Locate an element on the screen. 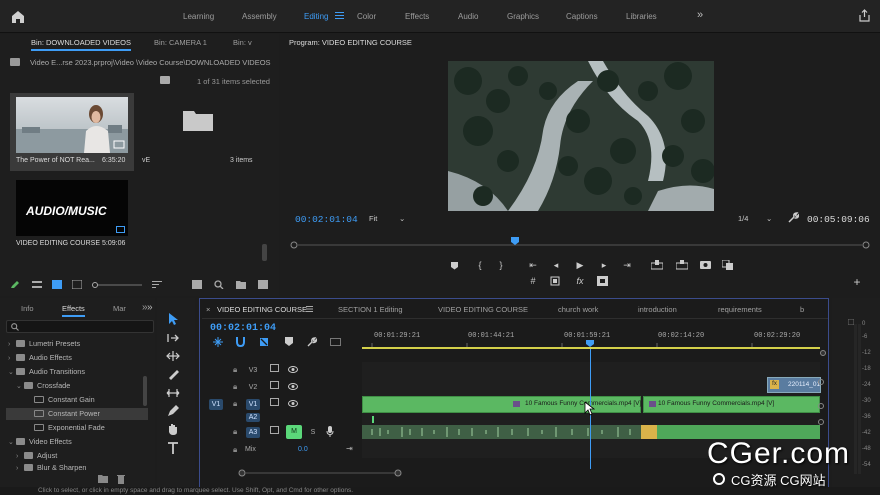 The height and width of the screenshot is (495, 880). clip-v1-commercials-a: 10 Famous Funny Commercials.mp4 [V] is located at coordinates (501, 404).